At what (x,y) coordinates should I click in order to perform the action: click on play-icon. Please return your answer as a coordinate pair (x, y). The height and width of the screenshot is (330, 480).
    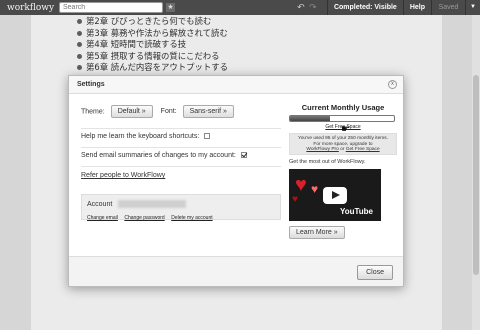
    Looking at the image, I should click on (335, 195).